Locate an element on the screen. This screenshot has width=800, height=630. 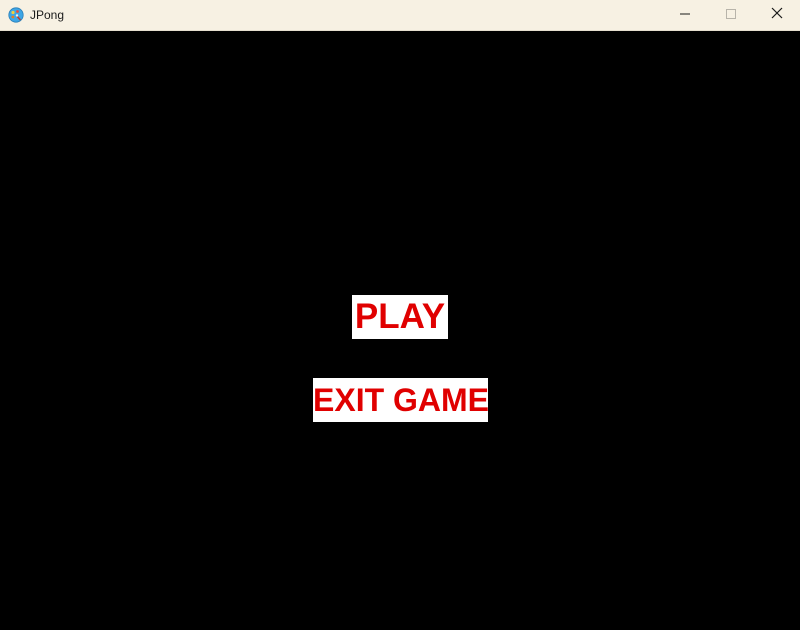
close-icon is located at coordinates (777, 15).